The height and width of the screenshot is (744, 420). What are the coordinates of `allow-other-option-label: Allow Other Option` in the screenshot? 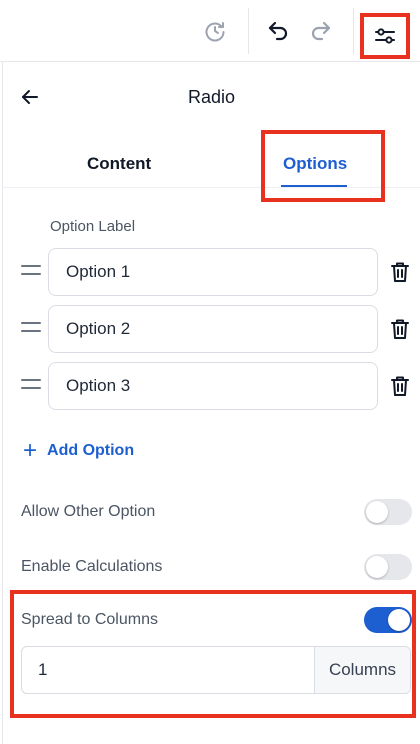 It's located at (88, 511).